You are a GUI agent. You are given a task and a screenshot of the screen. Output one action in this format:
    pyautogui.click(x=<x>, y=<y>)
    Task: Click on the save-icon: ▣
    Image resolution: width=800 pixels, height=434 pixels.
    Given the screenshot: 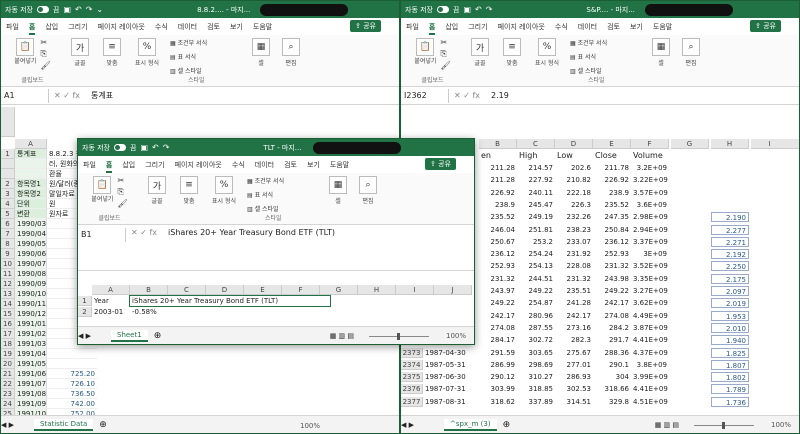 What is the action you would take?
    pyautogui.click(x=67, y=9)
    